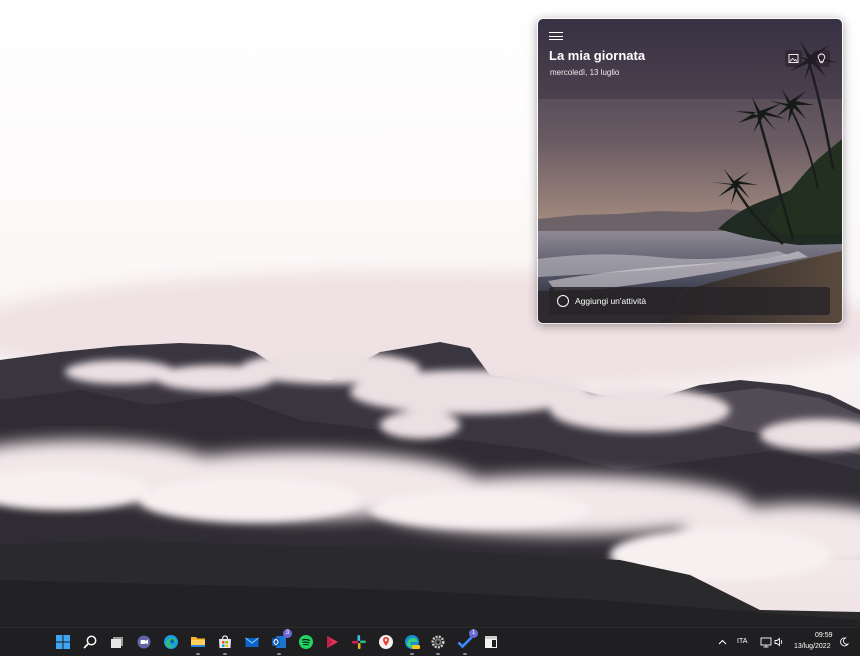  I want to click on task-circle-icon, so click(563, 301).